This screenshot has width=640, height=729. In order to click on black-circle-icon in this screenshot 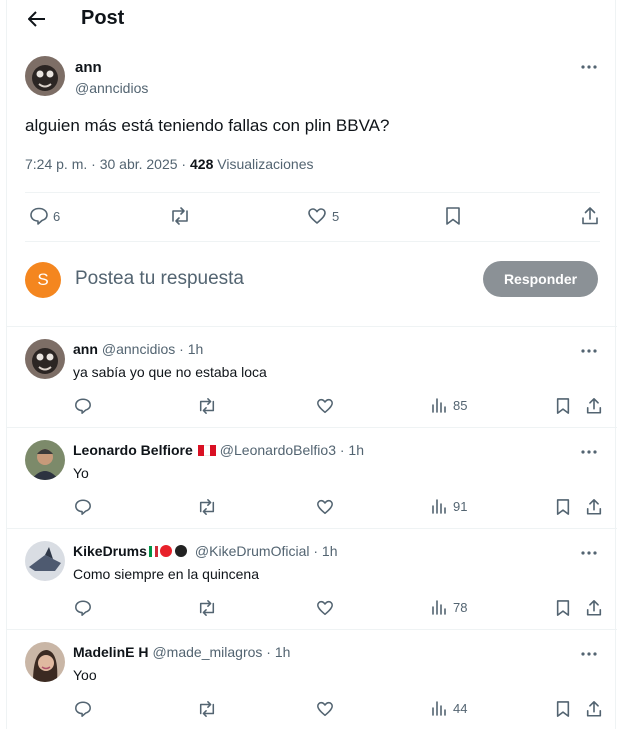, I will do `click(180, 551)`.